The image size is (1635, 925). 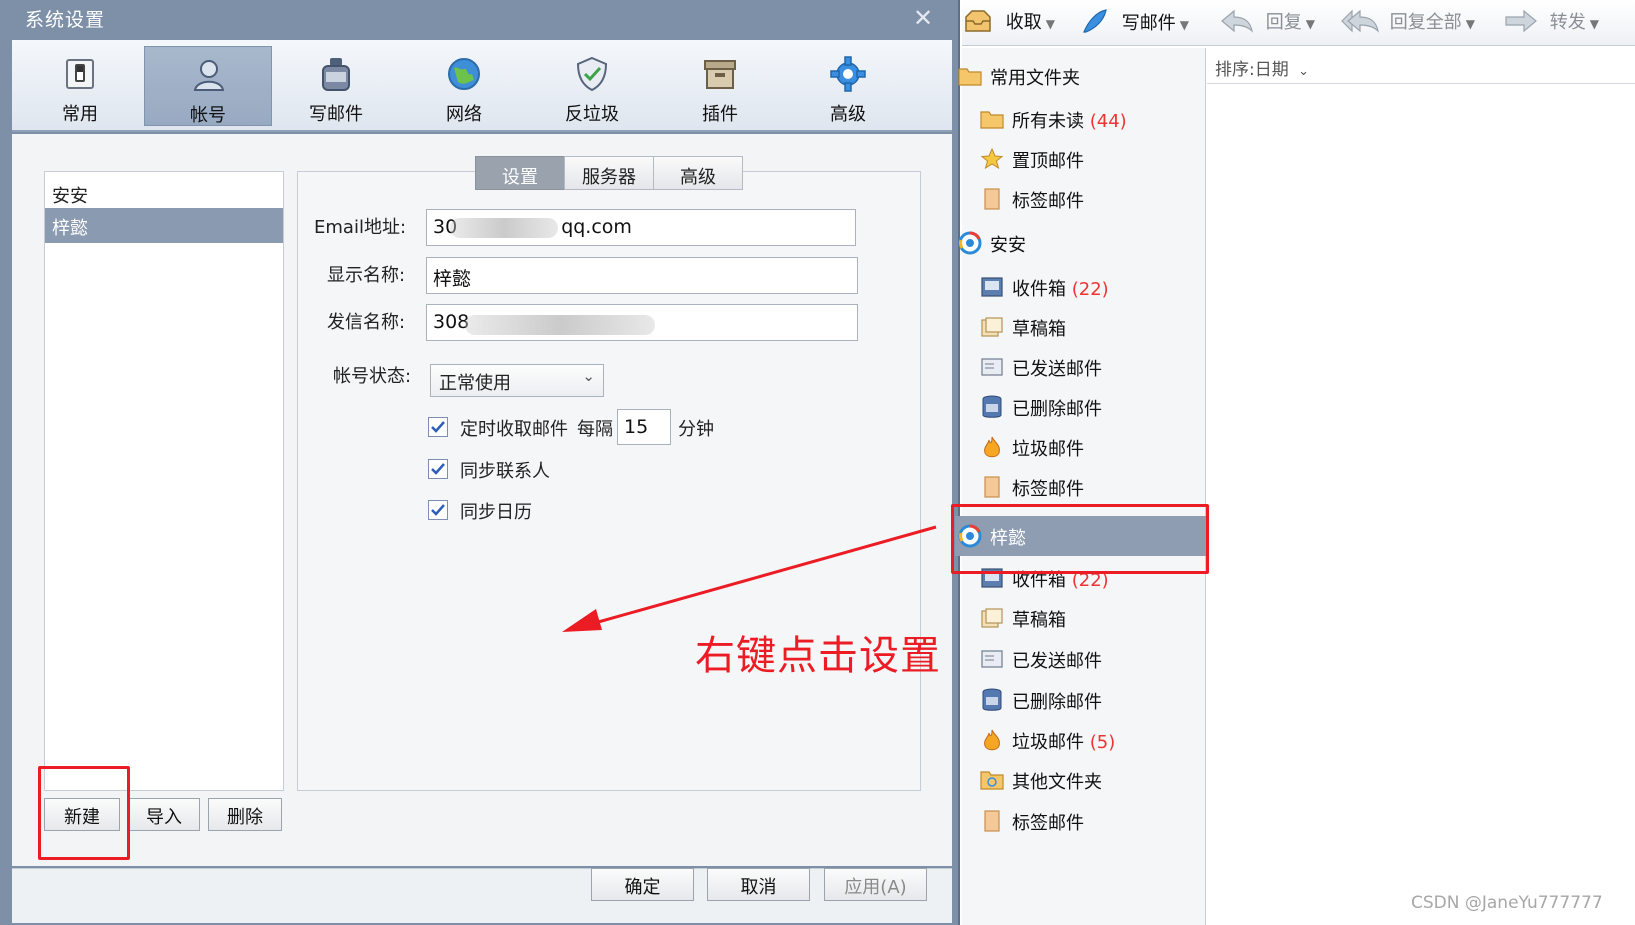 What do you see at coordinates (749, 578) in the screenshot?
I see `annotation-arrow` at bounding box center [749, 578].